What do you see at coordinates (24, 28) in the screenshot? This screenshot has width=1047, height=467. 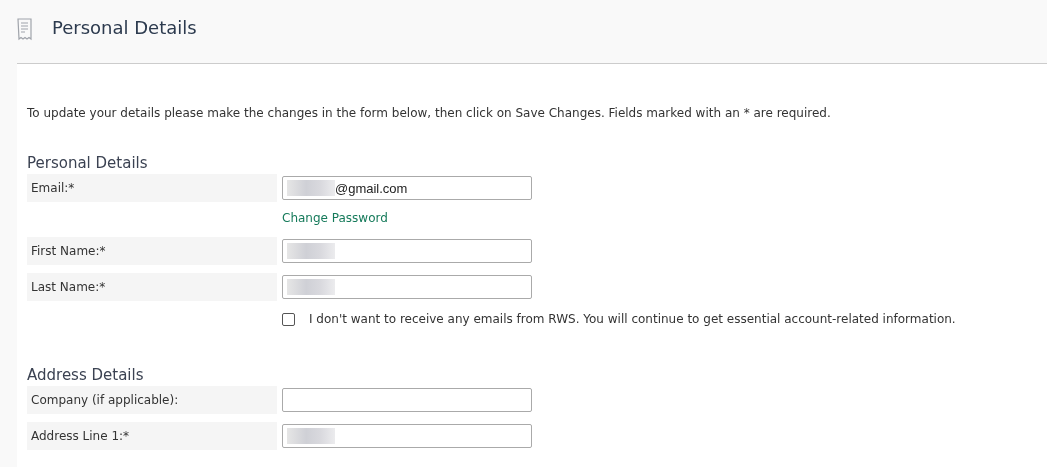 I see `receipt-icon` at bounding box center [24, 28].